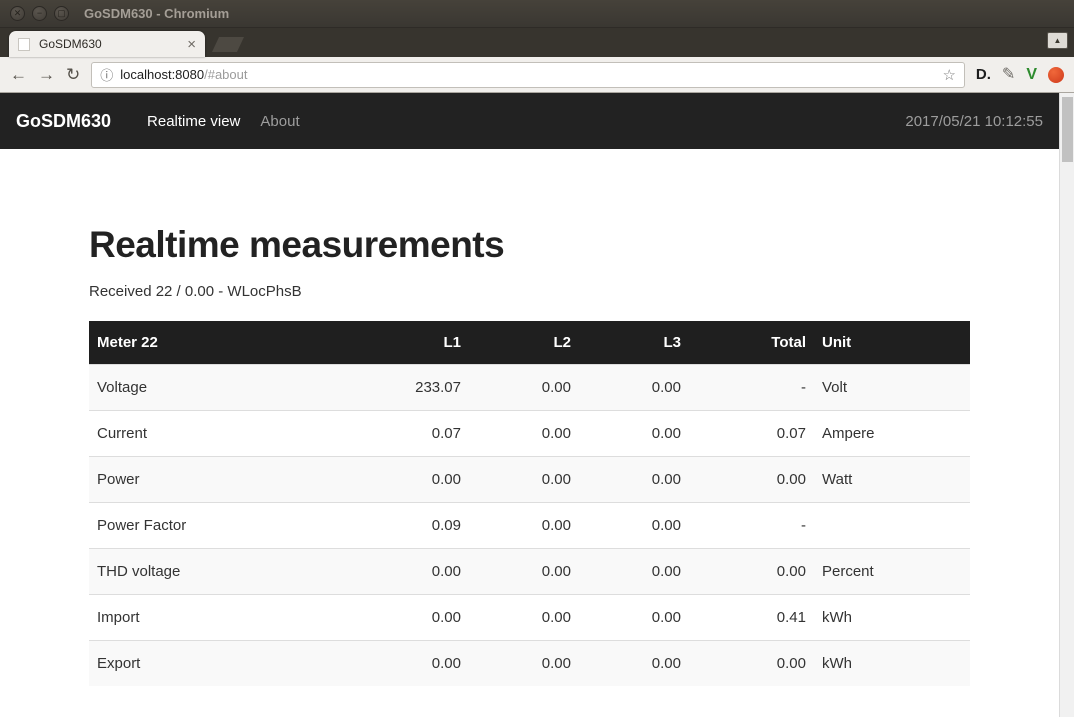 The width and height of the screenshot is (1074, 717). I want to click on navbar-brand: GoSDM630, so click(63, 121).